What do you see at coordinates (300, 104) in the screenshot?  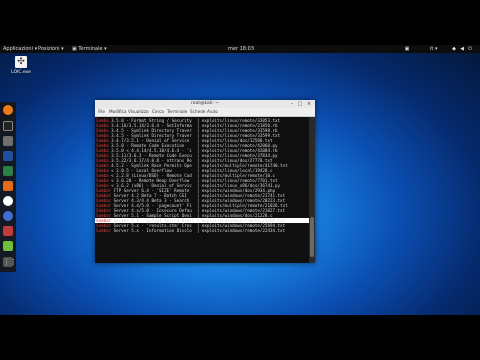 I see `maximize-icon: □` at bounding box center [300, 104].